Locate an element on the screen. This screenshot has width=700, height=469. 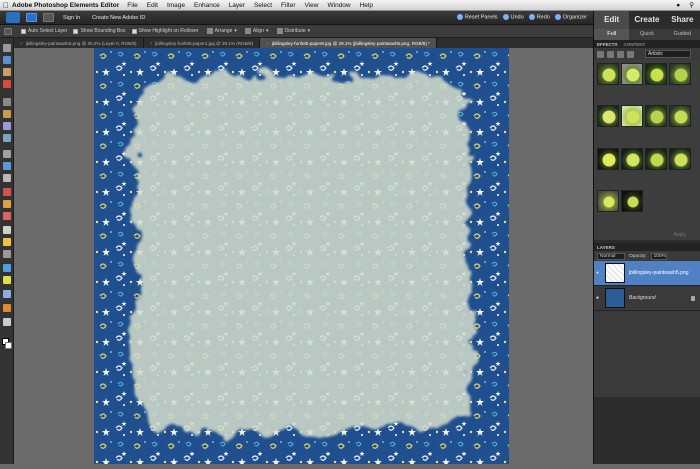
tab-create: Create is located at coordinates (646, 20).